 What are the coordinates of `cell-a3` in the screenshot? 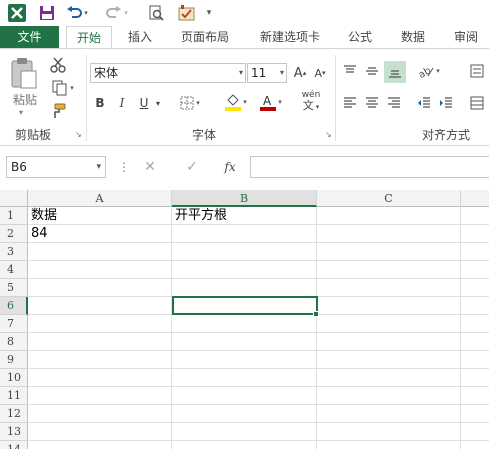 It's located at (100, 252).